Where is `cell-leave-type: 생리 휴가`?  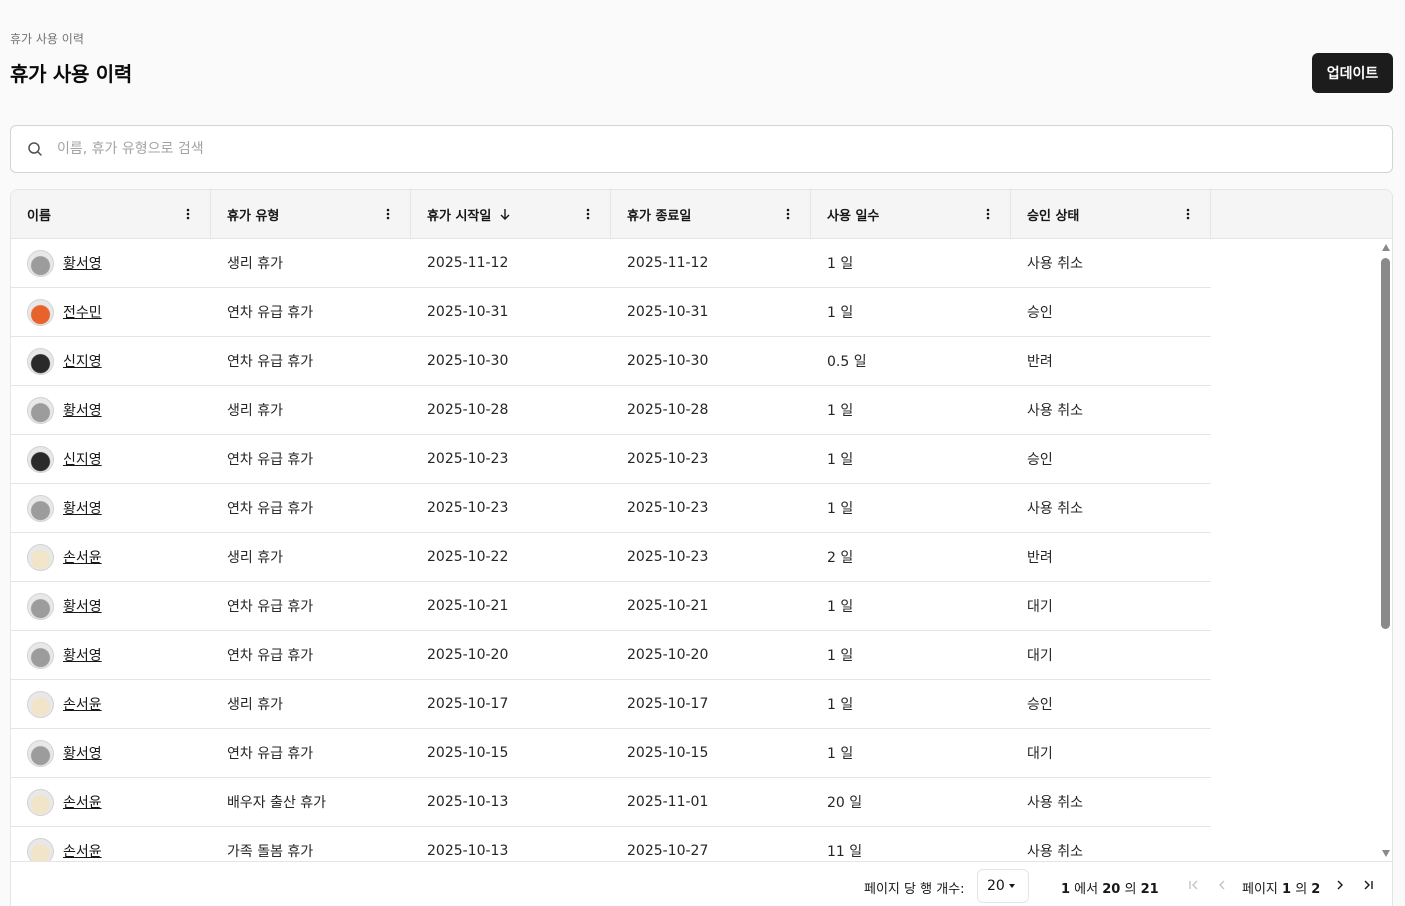 cell-leave-type: 생리 휴가 is located at coordinates (255, 558).